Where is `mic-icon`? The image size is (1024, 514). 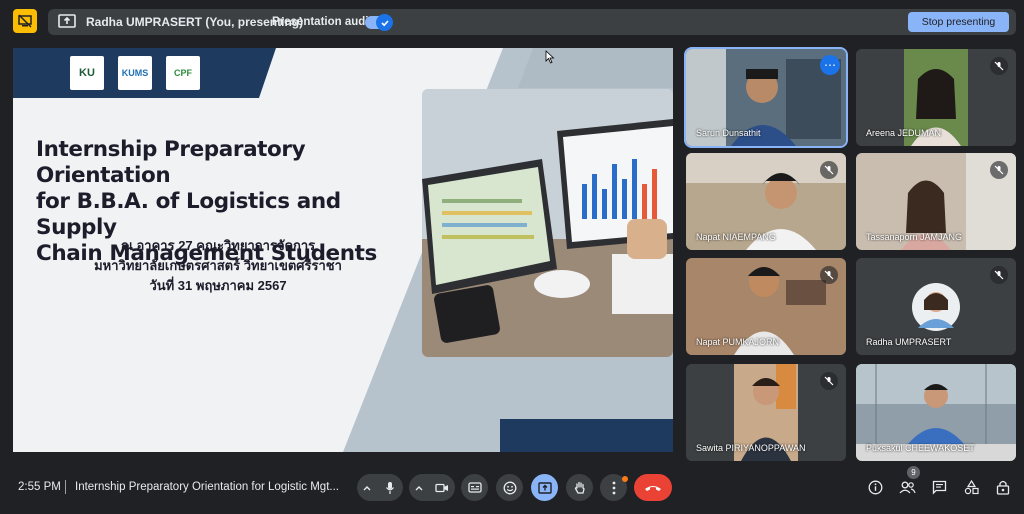
mic-icon is located at coordinates (389, 487).